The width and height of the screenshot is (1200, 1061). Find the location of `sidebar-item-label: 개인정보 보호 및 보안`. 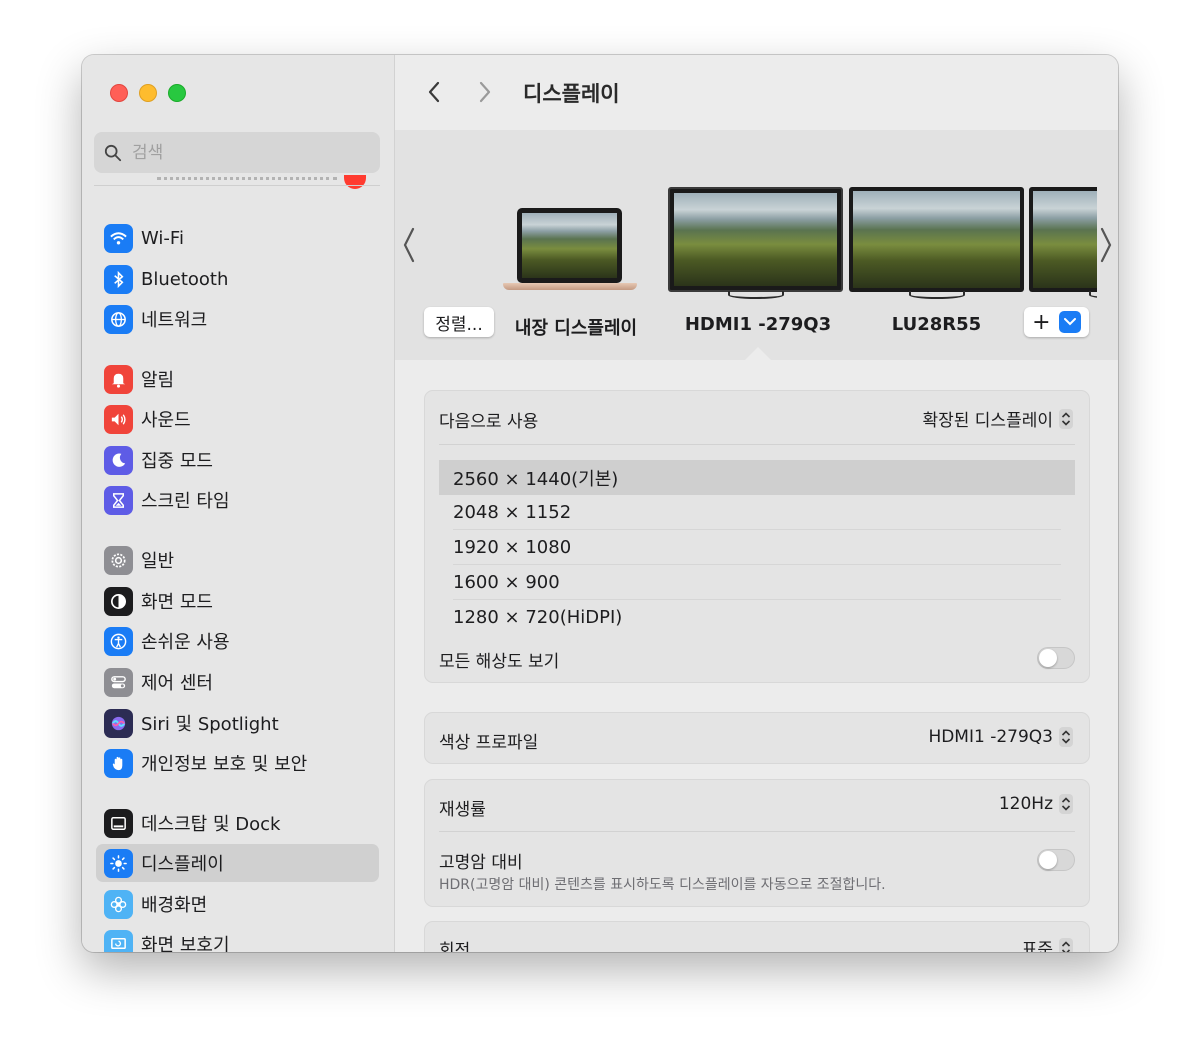

sidebar-item-label: 개인정보 보호 및 보안 is located at coordinates (224, 764).